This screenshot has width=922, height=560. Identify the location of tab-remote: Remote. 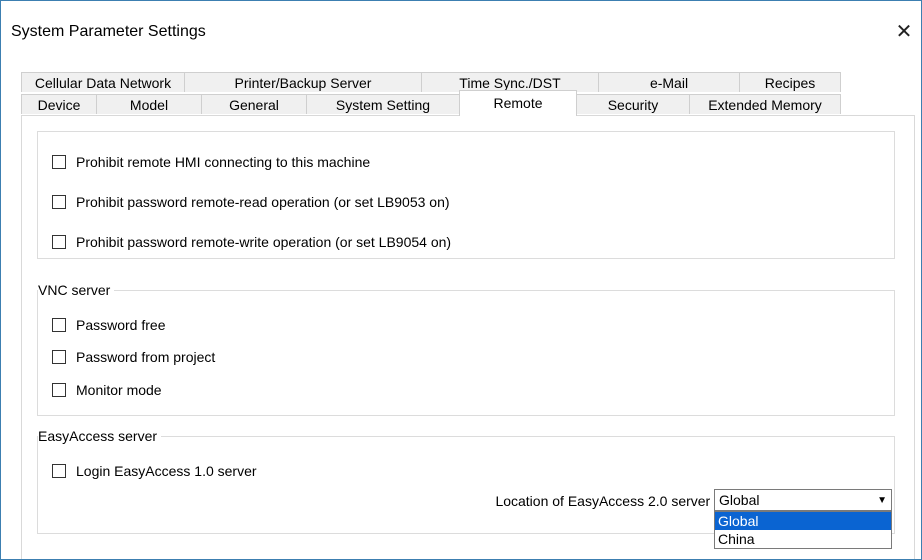
(518, 103).